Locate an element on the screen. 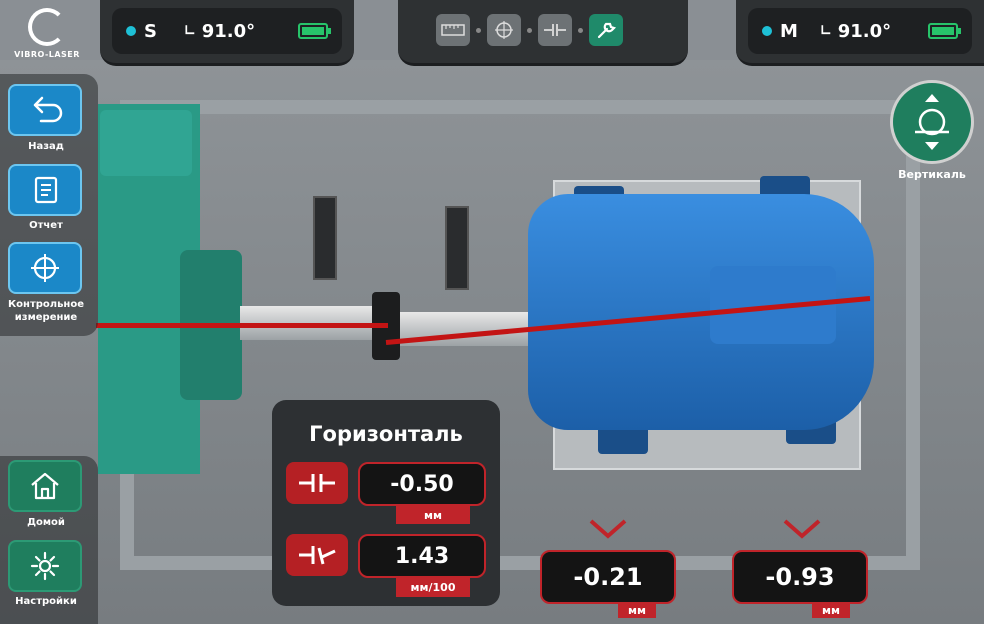 The height and width of the screenshot is (624, 984). app-logo: VIBRO-LASER is located at coordinates (47, 33).